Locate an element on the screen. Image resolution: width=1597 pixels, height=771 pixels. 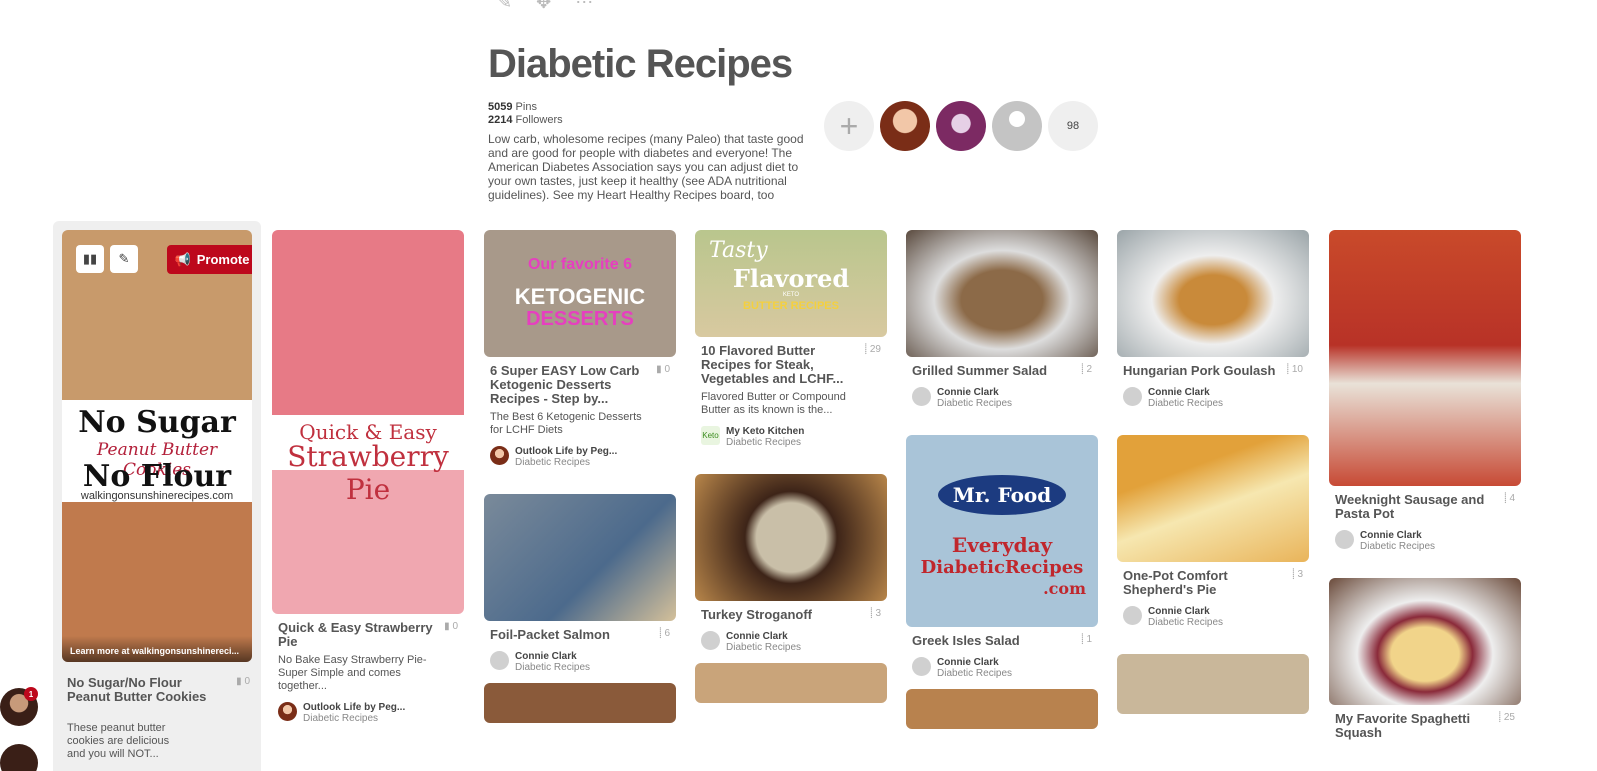
pin-title: Quick & Easy Strawberry Pie ▮ 0 is located at coordinates (368, 631).